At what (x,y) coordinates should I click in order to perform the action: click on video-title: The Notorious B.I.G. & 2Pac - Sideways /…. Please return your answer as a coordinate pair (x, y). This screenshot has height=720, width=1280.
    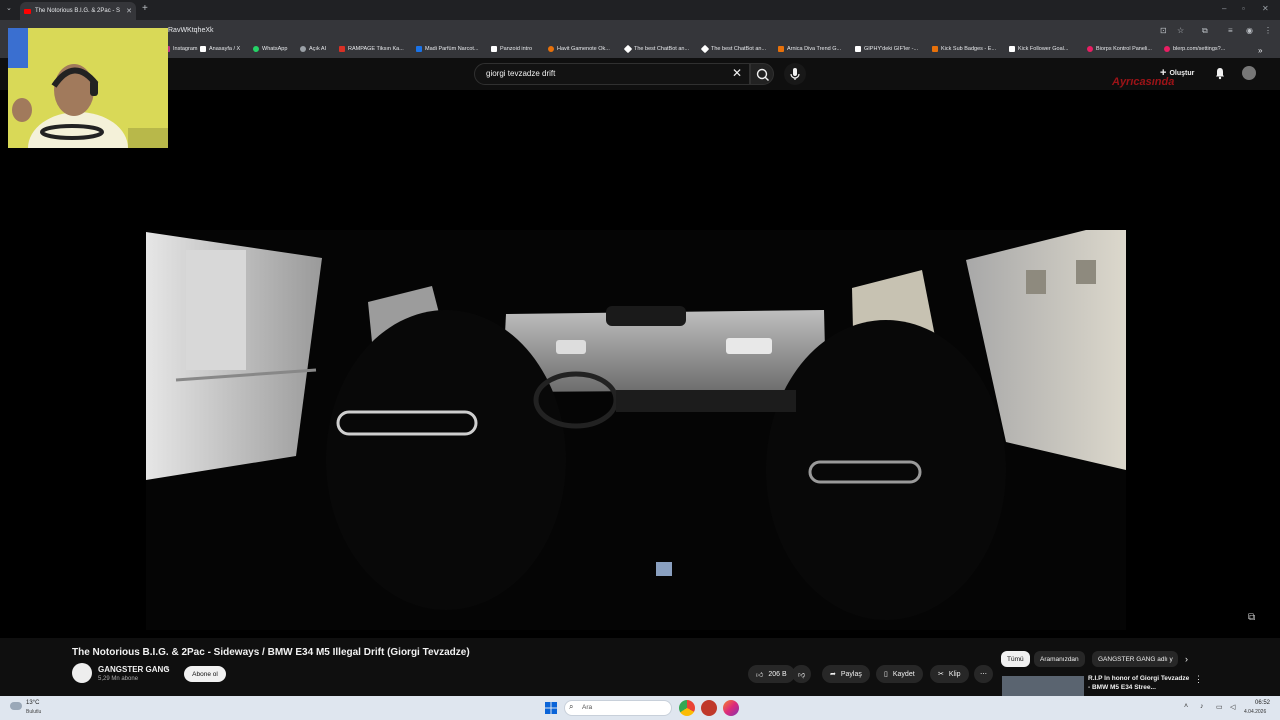
    Looking at the image, I should click on (271, 652).